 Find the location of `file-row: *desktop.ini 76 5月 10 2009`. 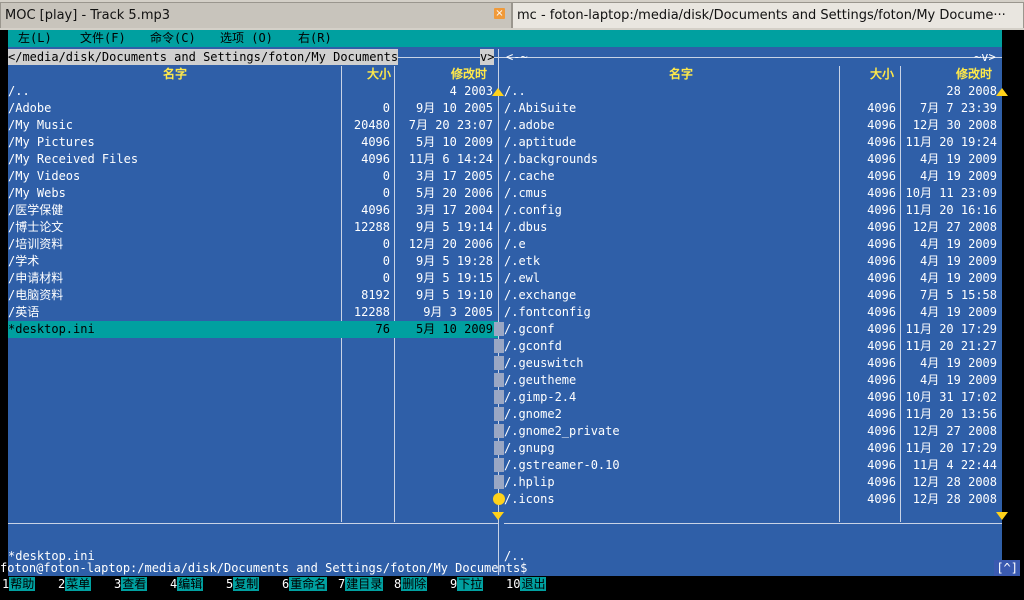

file-row: *desktop.ini 76 5月 10 2009 is located at coordinates (253, 329).